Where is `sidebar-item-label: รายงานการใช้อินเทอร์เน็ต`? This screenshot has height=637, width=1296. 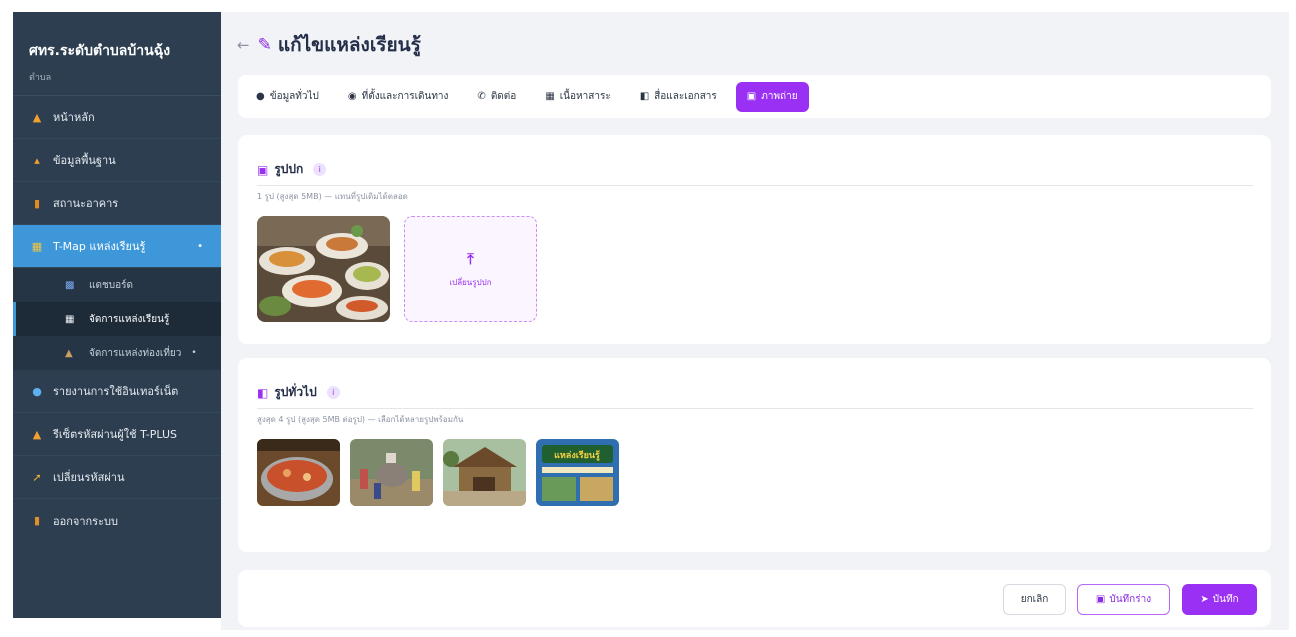 sidebar-item-label: รายงานการใช้อินเทอร์เน็ต is located at coordinates (116, 391).